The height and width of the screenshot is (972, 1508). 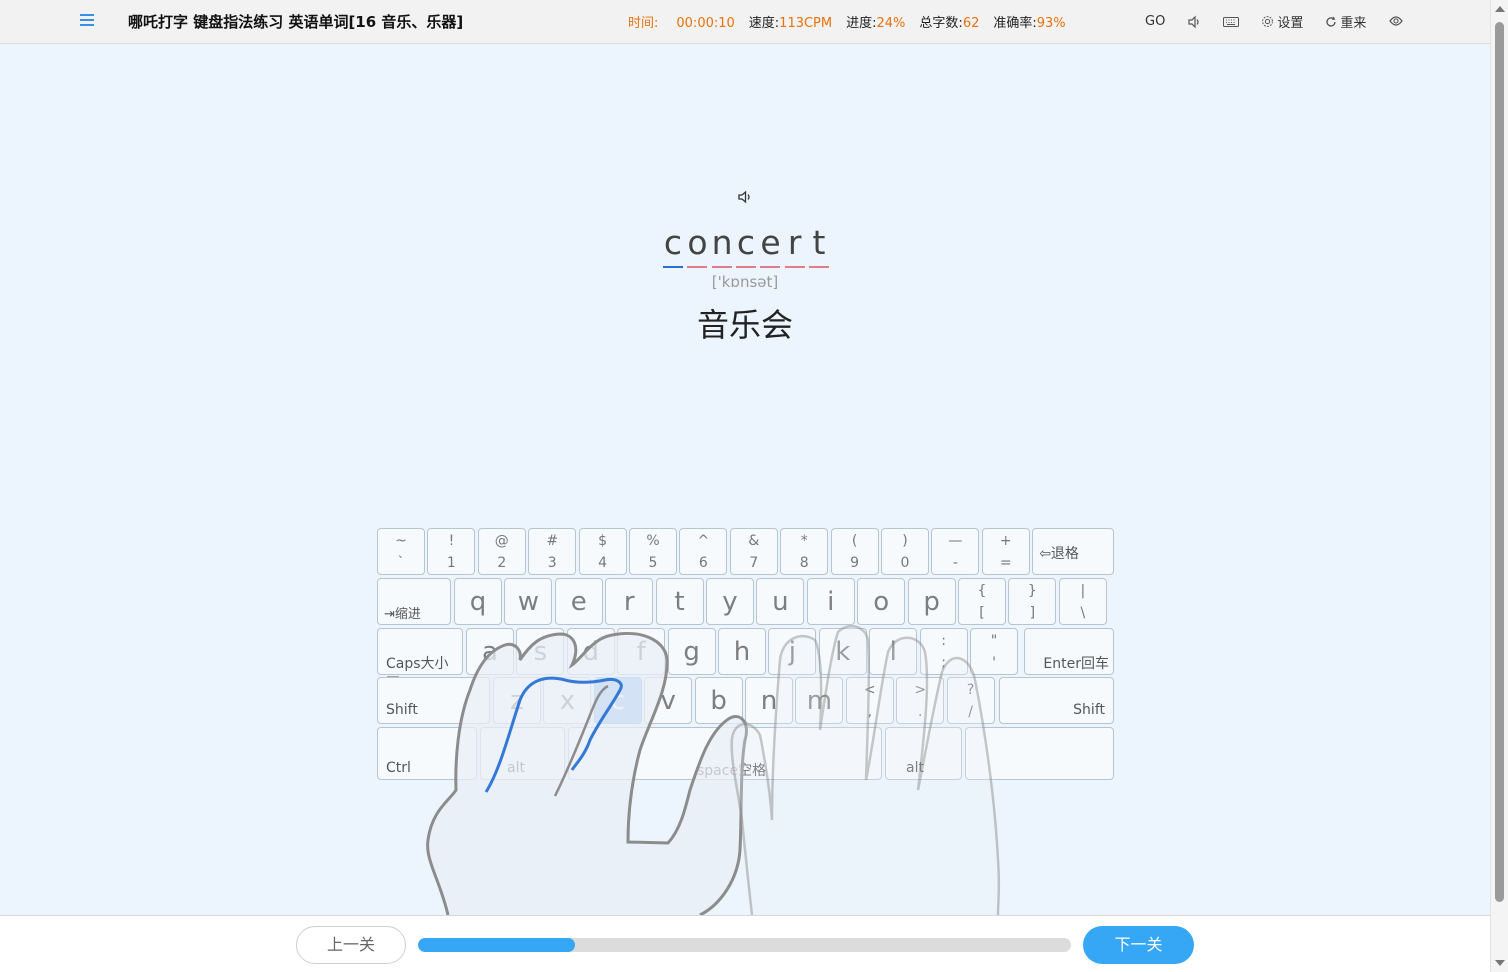 What do you see at coordinates (1345, 21) in the screenshot?
I see `restart-button: 重来` at bounding box center [1345, 21].